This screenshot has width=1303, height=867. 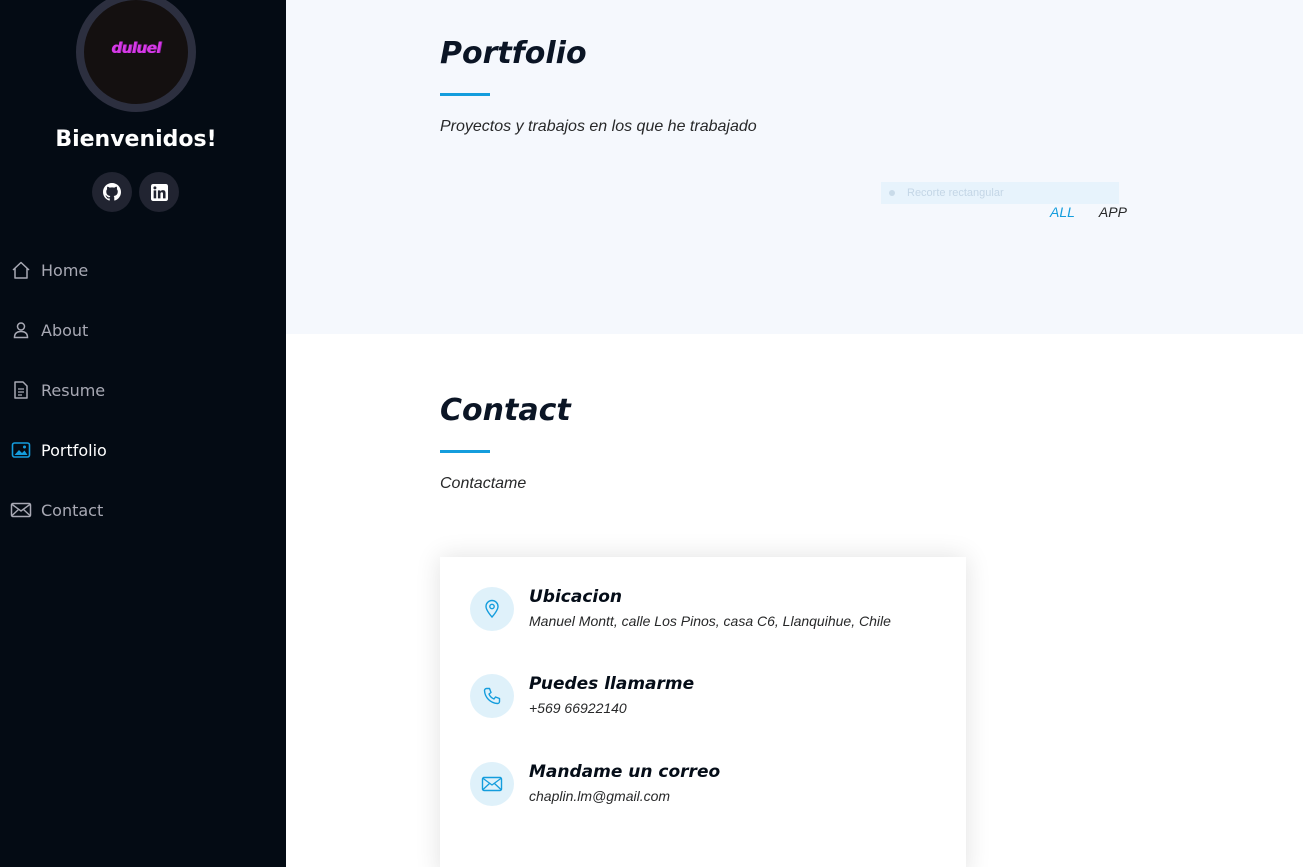 I want to click on github-icon, so click(x=112, y=192).